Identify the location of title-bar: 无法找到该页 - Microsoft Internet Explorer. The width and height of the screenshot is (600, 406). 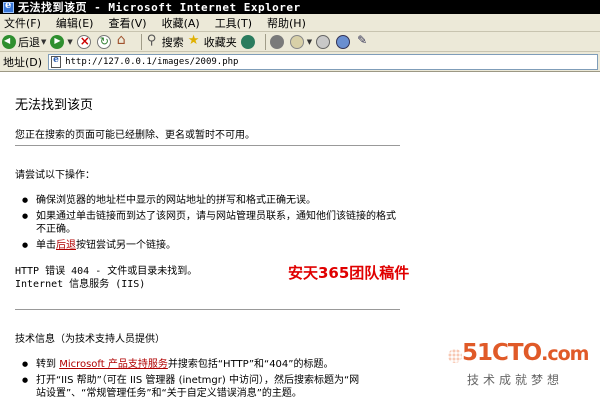
(300, 7).